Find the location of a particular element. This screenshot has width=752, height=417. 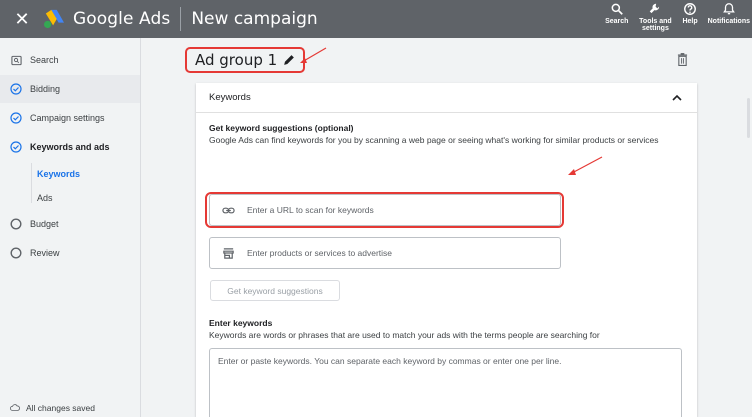

bell-icon is located at coordinates (728, 9).